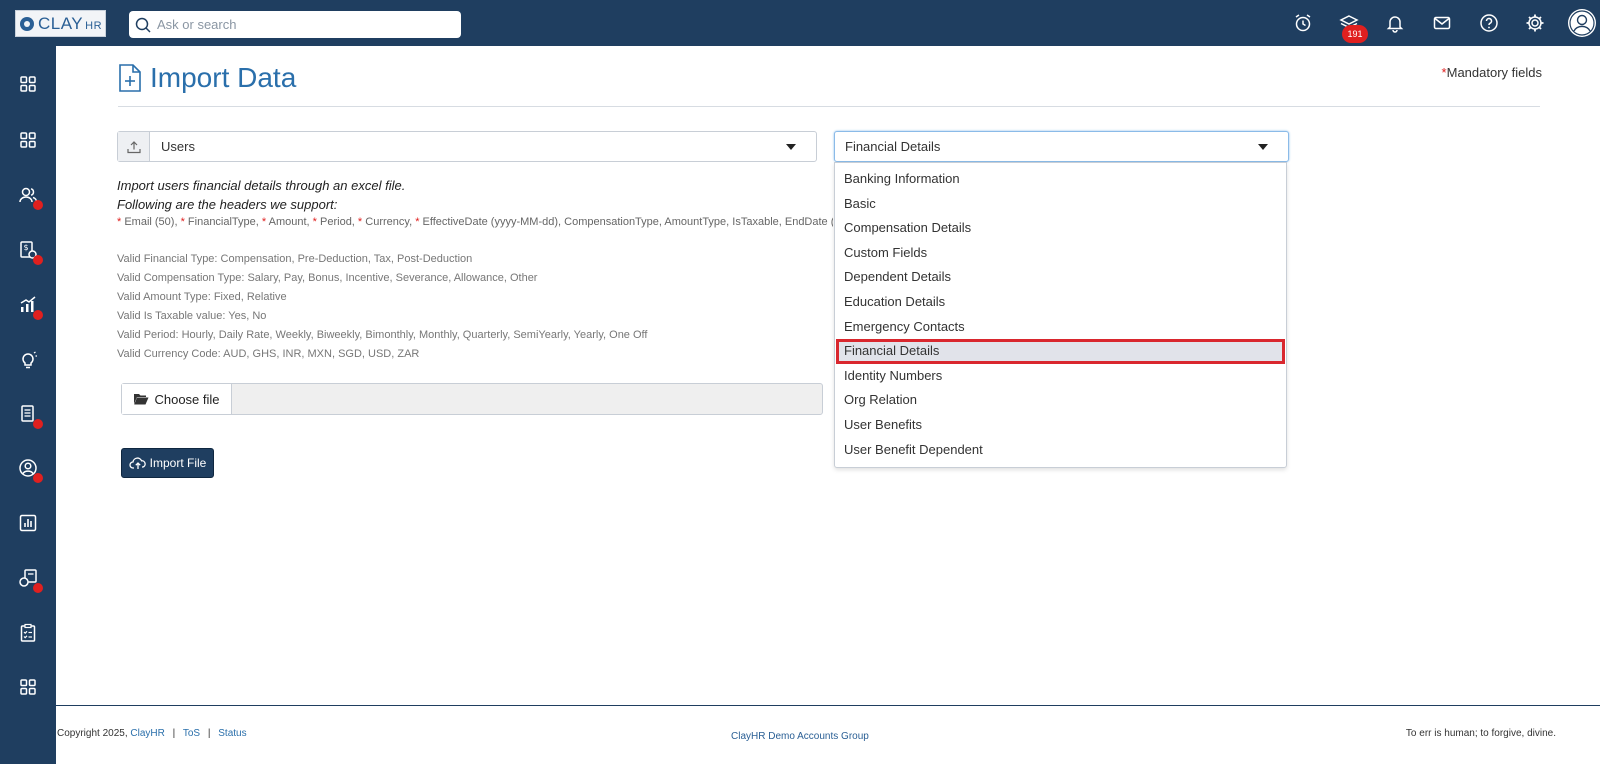  I want to click on sidebar-item-users, so click(28, 195).